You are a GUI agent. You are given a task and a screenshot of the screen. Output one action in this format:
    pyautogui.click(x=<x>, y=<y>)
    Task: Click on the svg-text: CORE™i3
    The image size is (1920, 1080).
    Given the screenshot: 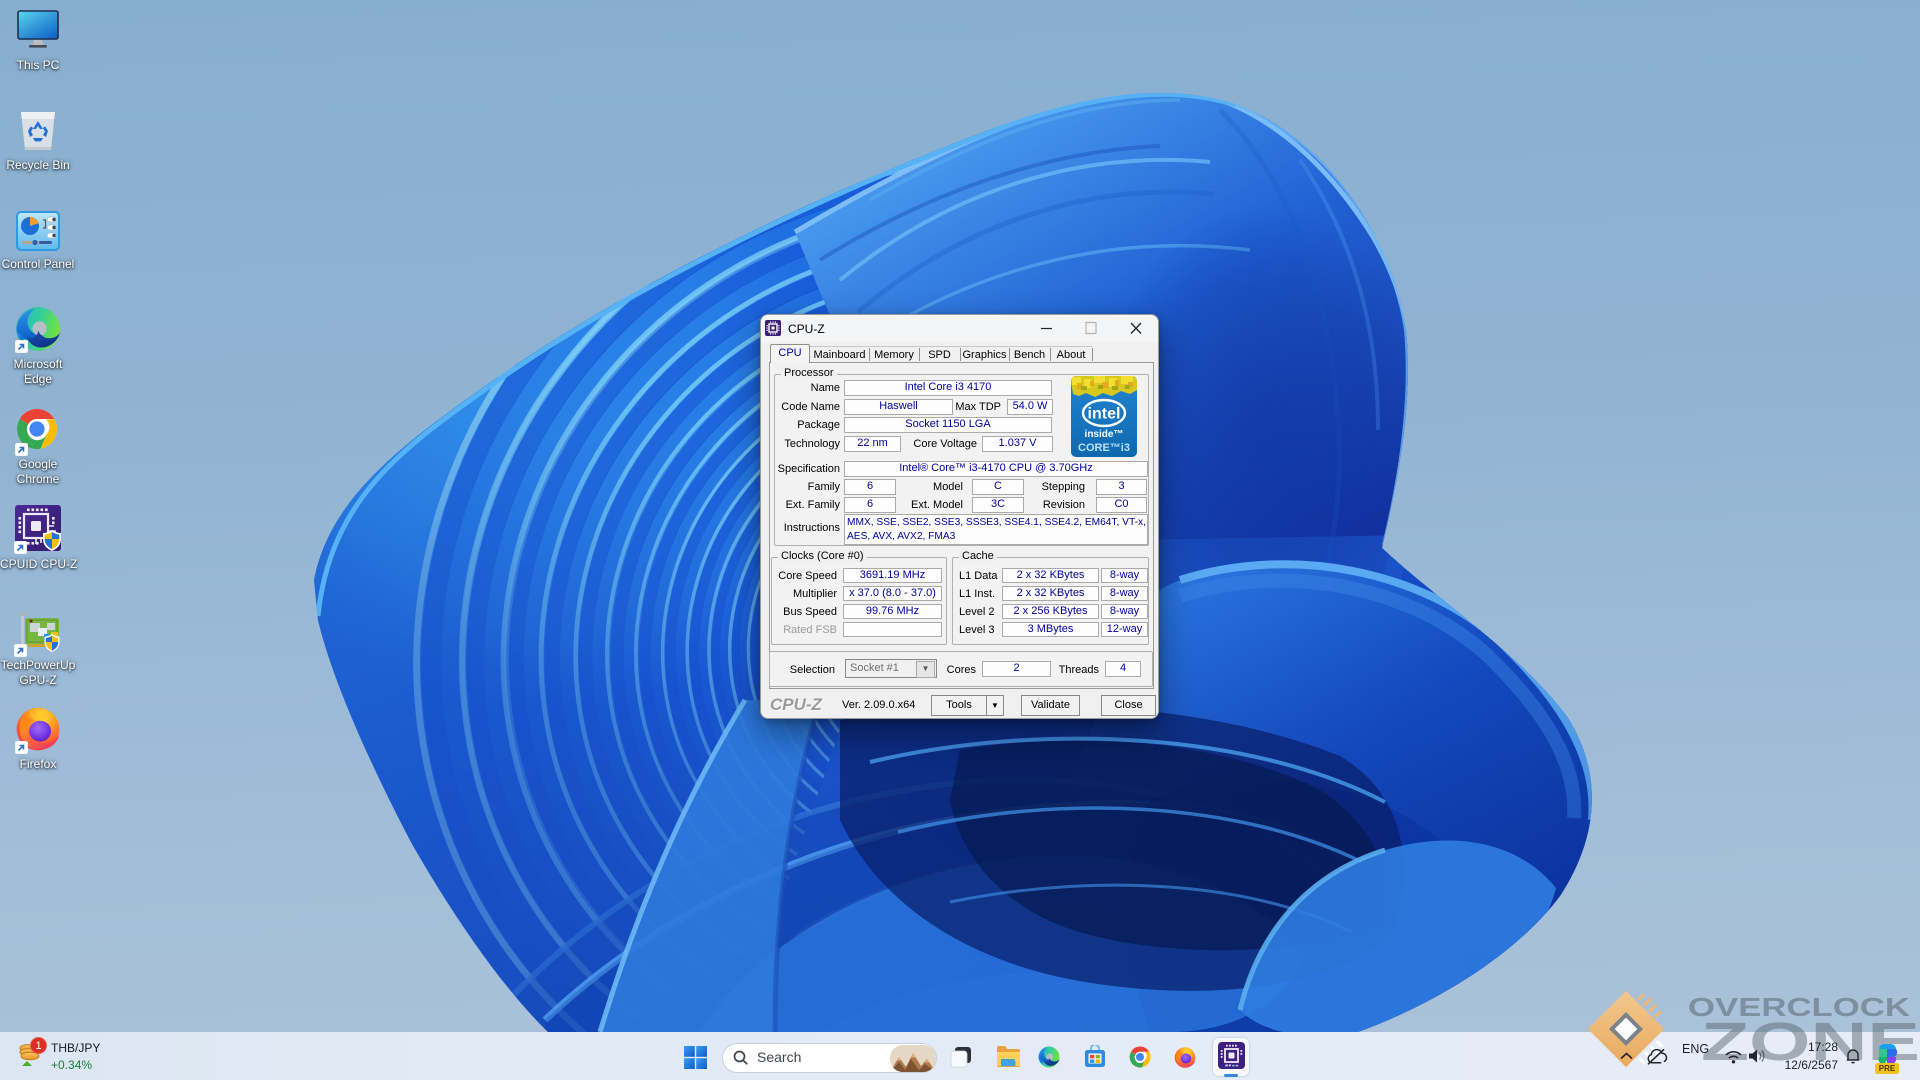 What is the action you would take?
    pyautogui.click(x=1104, y=448)
    